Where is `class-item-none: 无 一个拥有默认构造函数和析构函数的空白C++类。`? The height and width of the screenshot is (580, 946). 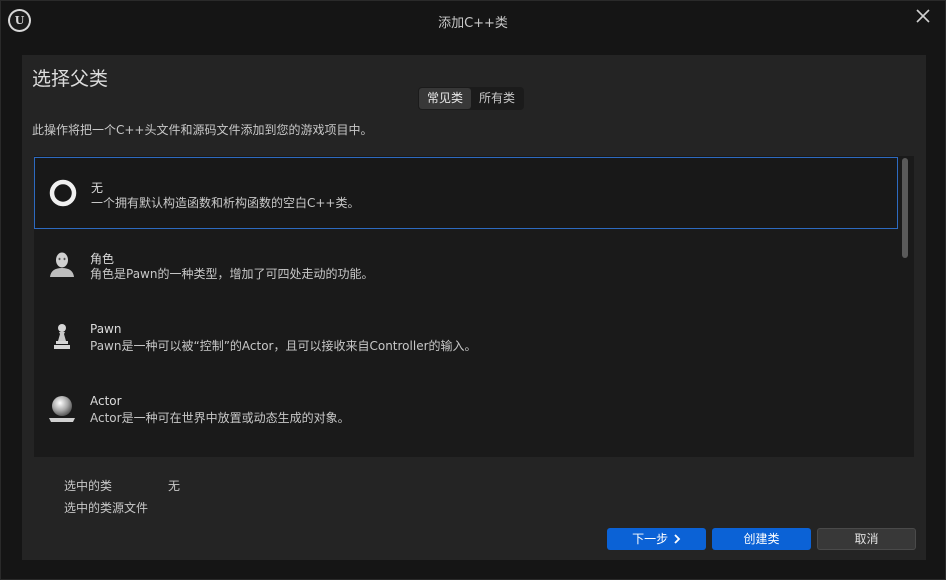 class-item-none: 无 一个拥有默认构造函数和析构函数的空白C++类。 is located at coordinates (466, 193).